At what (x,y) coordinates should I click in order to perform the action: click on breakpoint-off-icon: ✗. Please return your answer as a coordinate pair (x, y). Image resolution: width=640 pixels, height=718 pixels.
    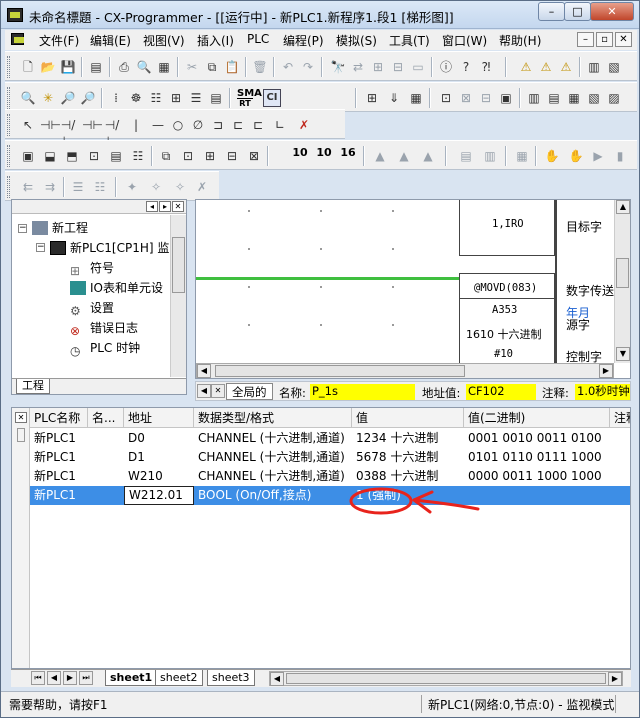
    Looking at the image, I should click on (202, 187).